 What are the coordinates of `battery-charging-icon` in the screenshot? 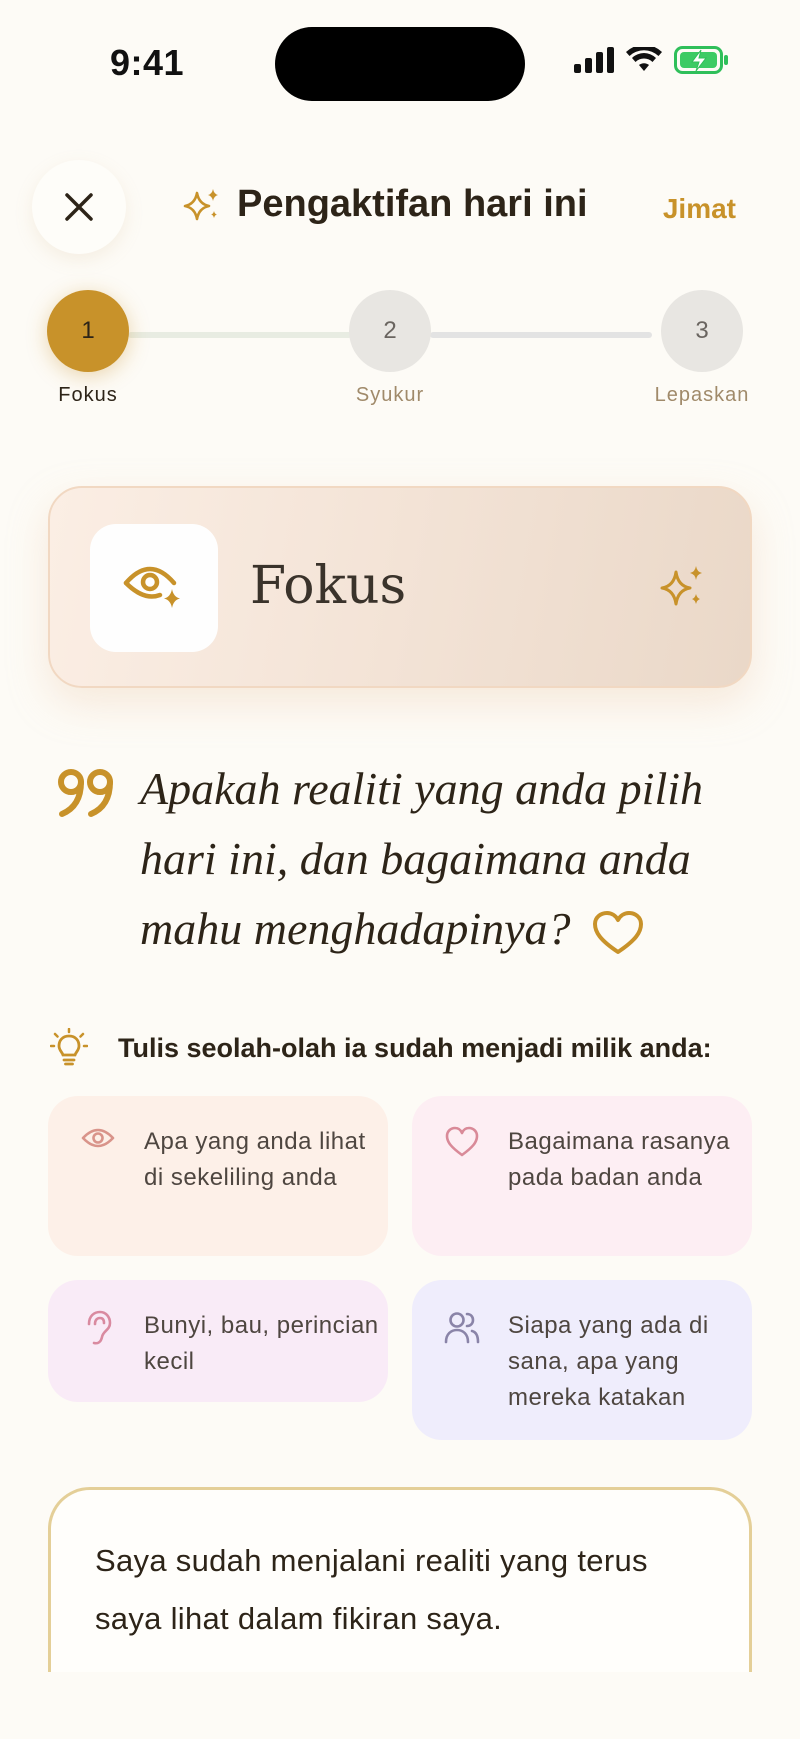 It's located at (701, 60).